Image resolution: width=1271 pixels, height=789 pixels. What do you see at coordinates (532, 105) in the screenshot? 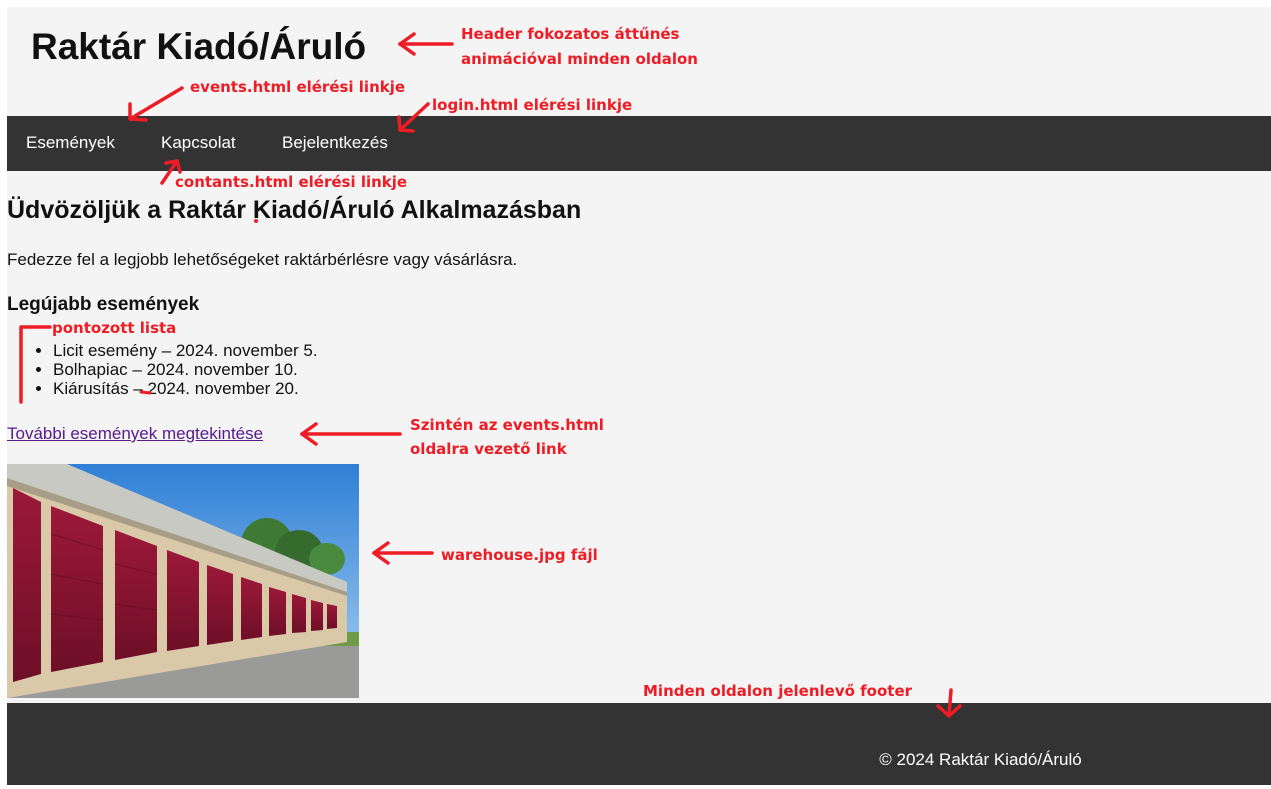
I see `annotation-login-link: login.html elérési linkje` at bounding box center [532, 105].